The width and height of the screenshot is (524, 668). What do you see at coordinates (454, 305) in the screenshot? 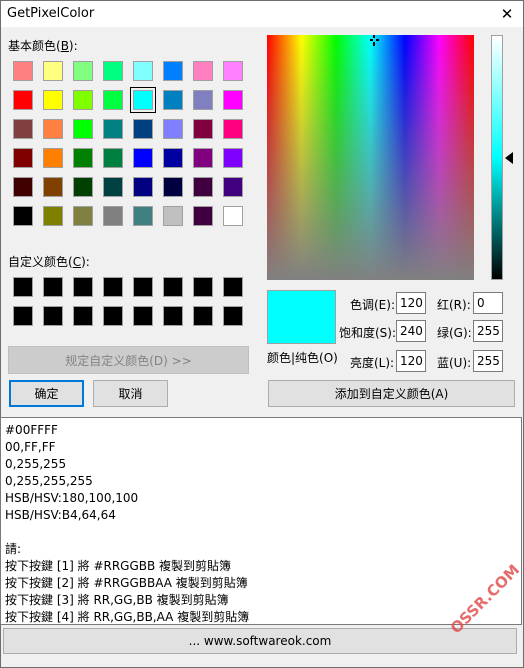
I see `red-label: 红(R):` at bounding box center [454, 305].